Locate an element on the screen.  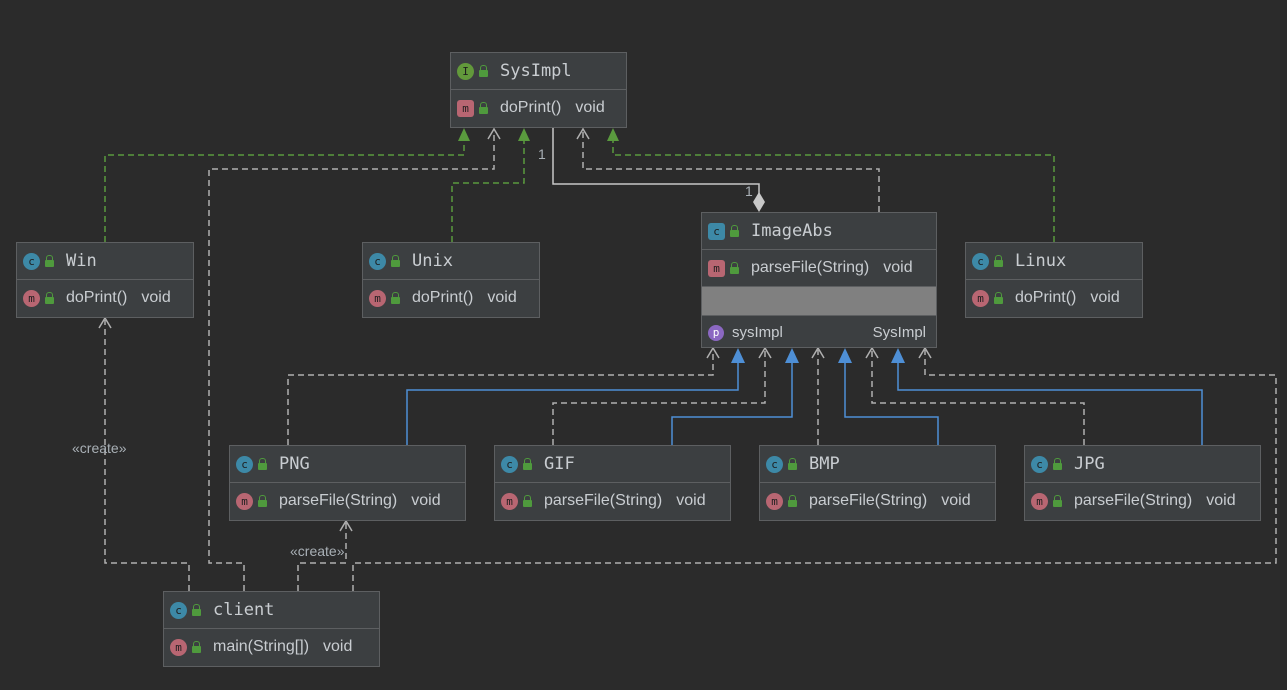
class-bmp: c BMP m parseFile(String) void is located at coordinates (877, 483).